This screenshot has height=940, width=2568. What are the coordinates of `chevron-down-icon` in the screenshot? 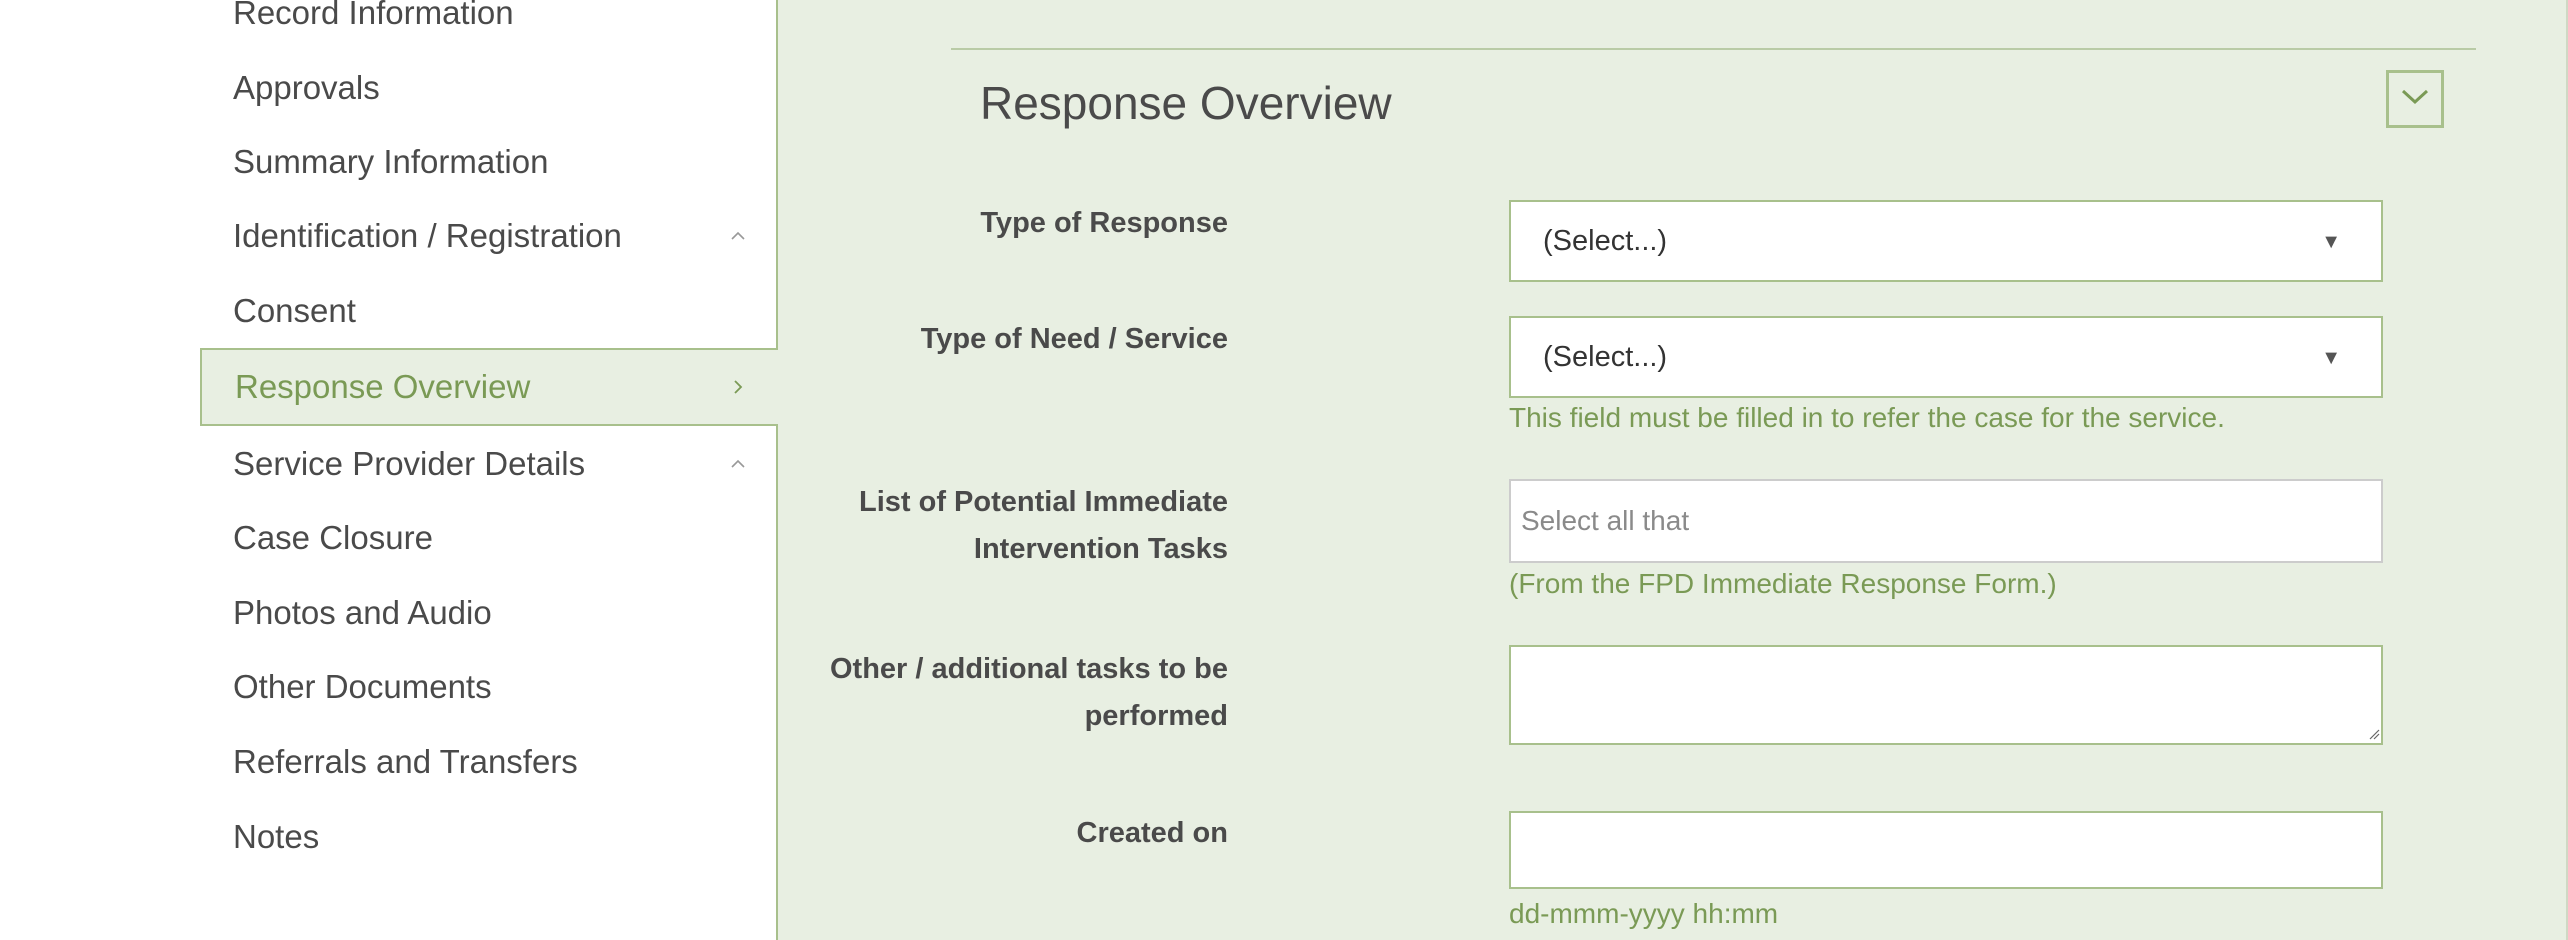 It's located at (2415, 99).